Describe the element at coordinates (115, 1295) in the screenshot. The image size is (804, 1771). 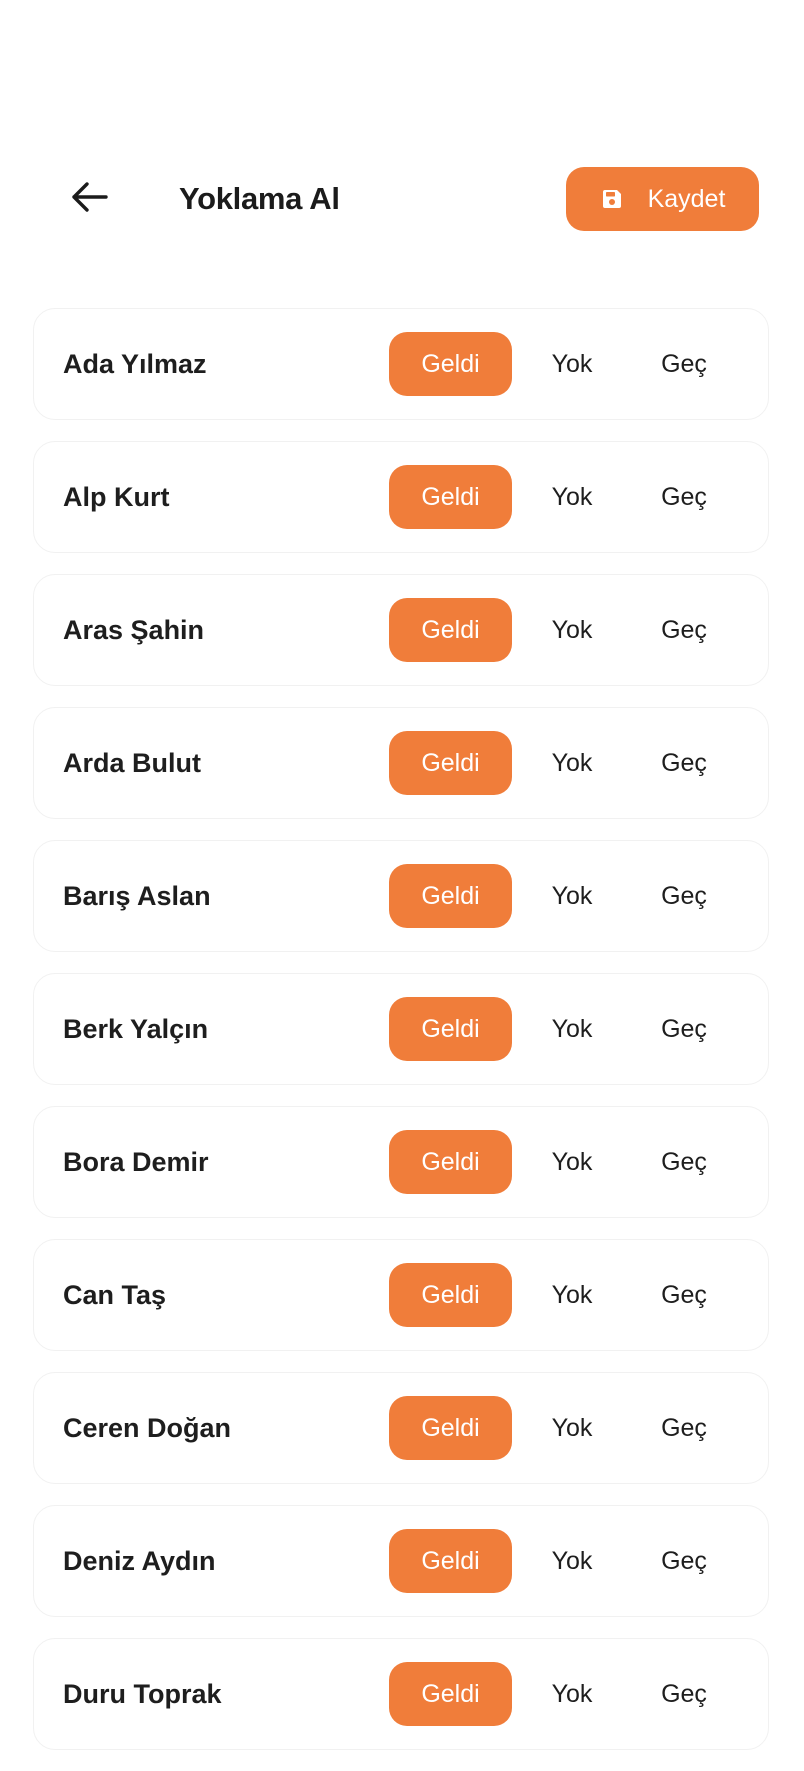
I see `student-name: Can Taş` at that location.